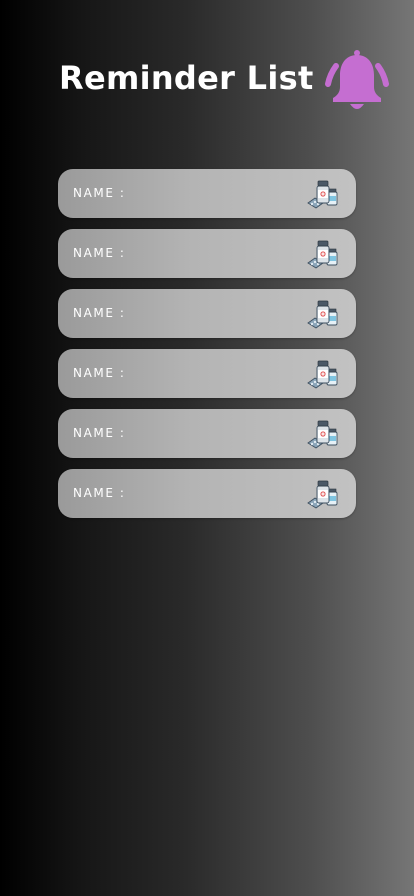 The width and height of the screenshot is (414, 896). Describe the element at coordinates (357, 81) in the screenshot. I see `bell-icon` at that location.